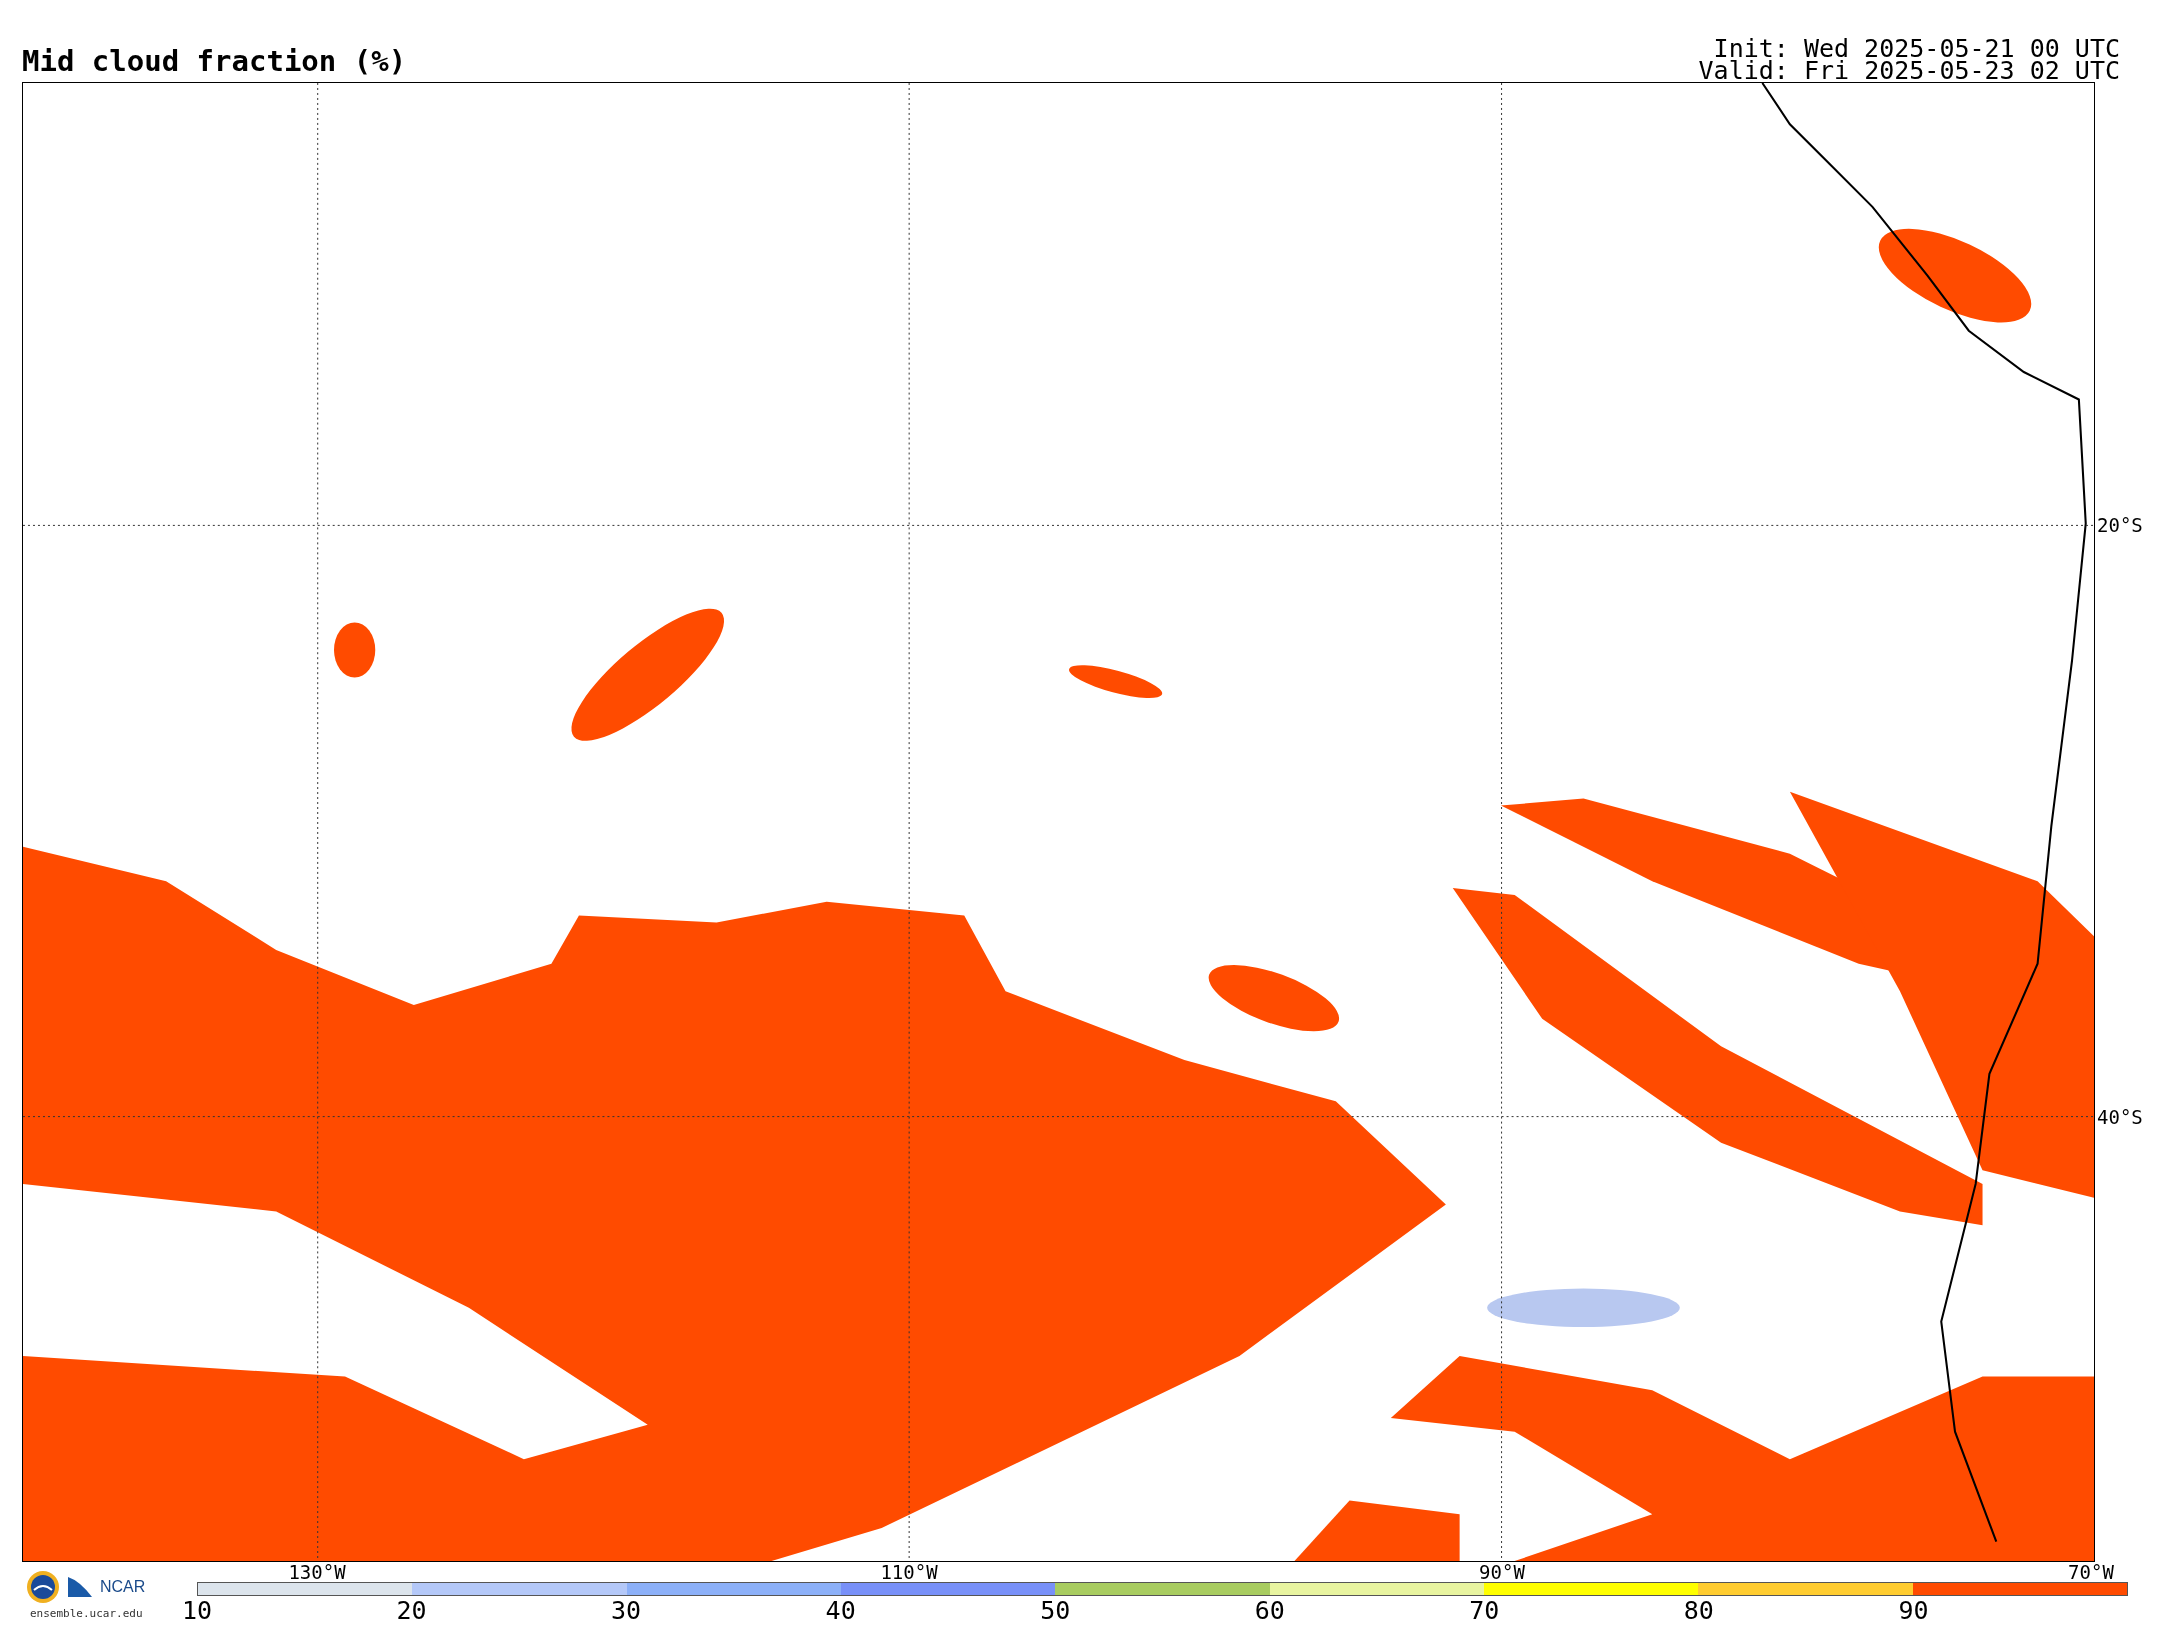 The width and height of the screenshot is (2160, 1626). What do you see at coordinates (197, 1610) in the screenshot?
I see `color-bar-label: 10` at bounding box center [197, 1610].